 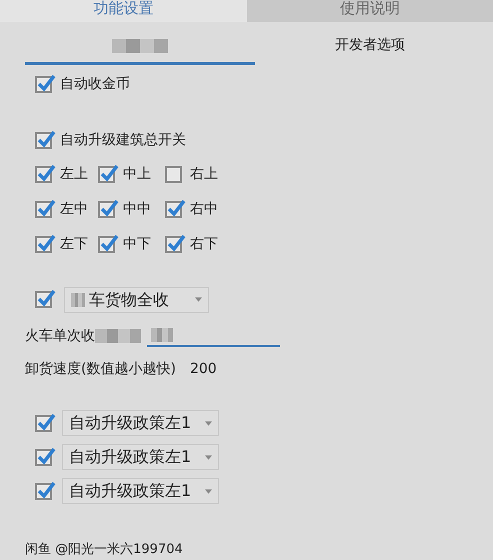 What do you see at coordinates (74, 174) in the screenshot?
I see `checkbox-label: 左上` at bounding box center [74, 174].